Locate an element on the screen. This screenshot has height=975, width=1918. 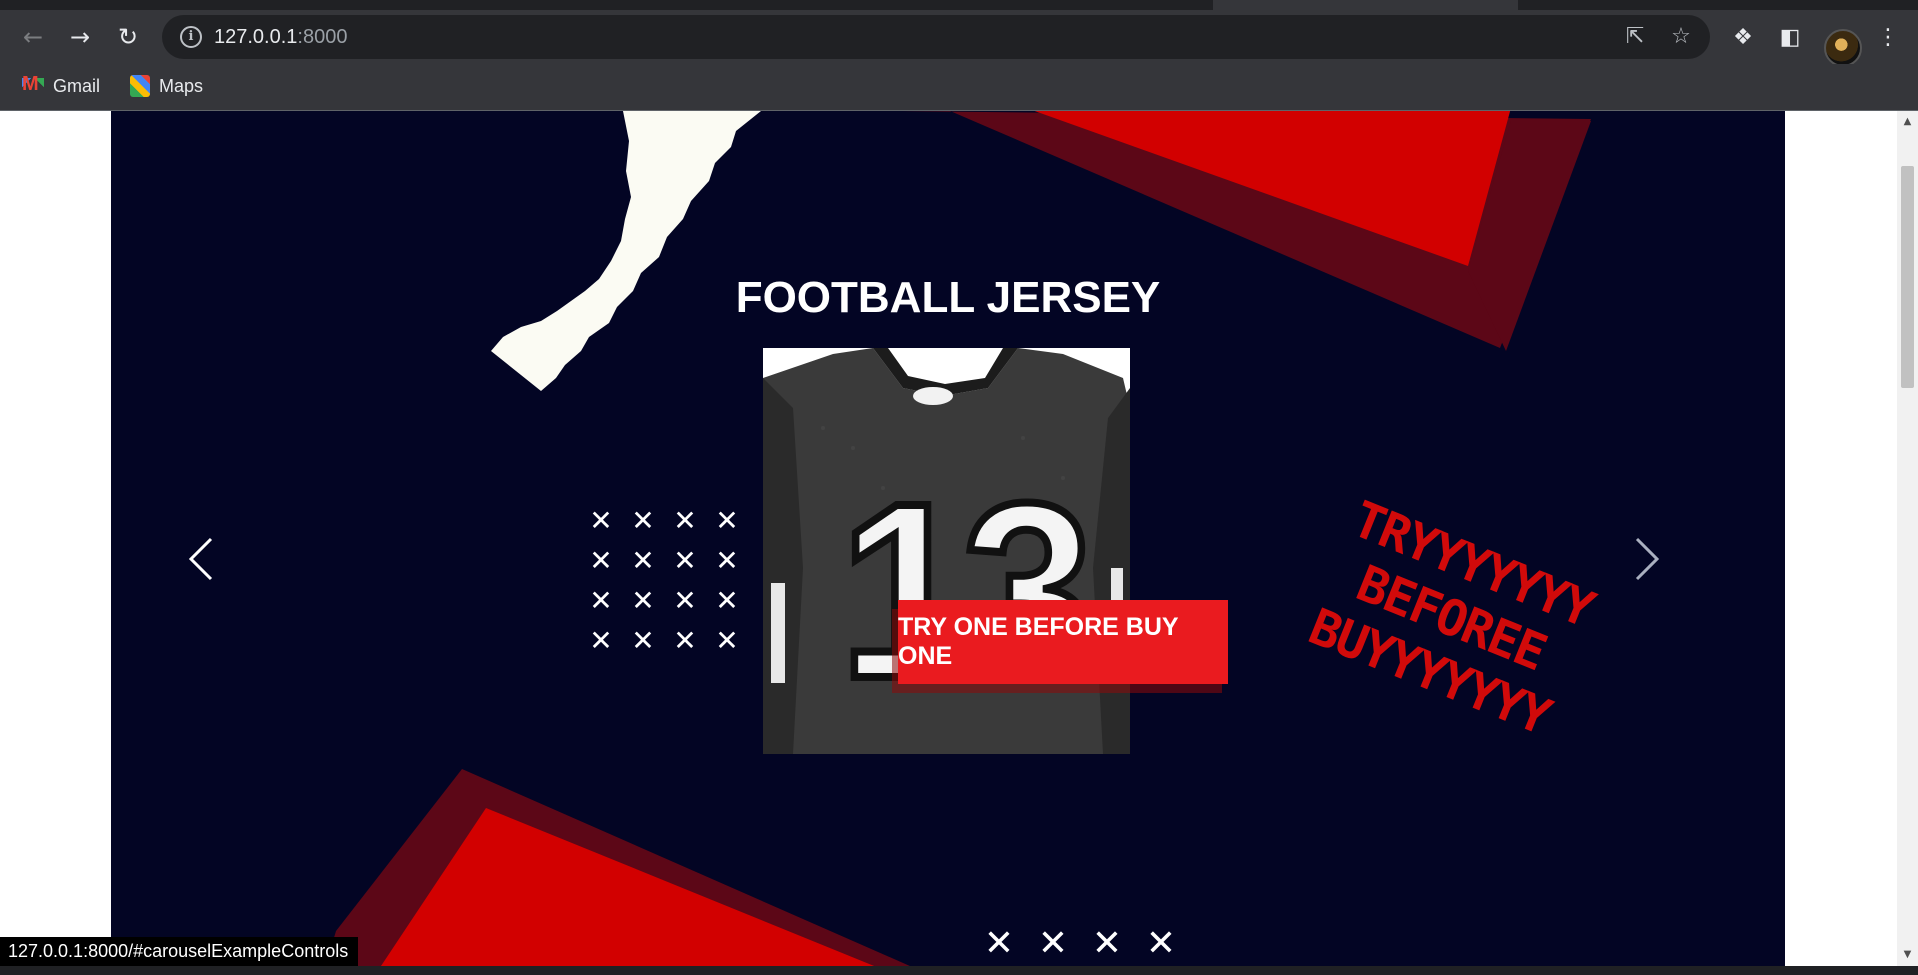
side-panel-icon: ◧ is located at coordinates (1790, 38).